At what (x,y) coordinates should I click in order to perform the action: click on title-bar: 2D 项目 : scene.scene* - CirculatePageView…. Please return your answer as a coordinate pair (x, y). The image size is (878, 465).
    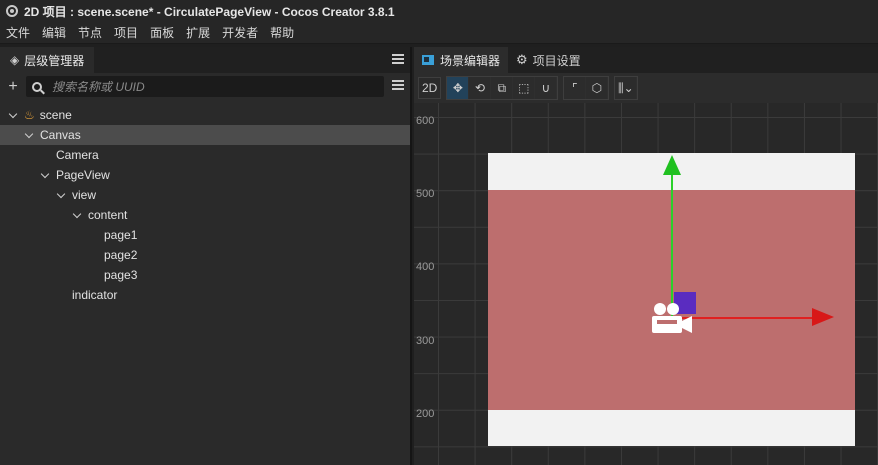
    Looking at the image, I should click on (439, 11).